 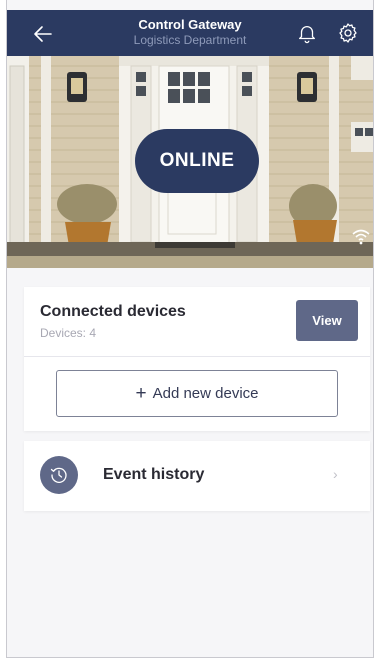 I want to click on add-new-device-button: + Add new device, so click(x=197, y=393).